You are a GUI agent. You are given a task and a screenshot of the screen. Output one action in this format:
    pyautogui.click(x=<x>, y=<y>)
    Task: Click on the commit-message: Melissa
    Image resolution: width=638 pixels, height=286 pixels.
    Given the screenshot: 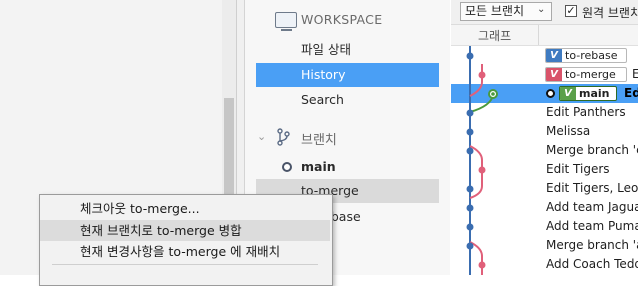 What is the action you would take?
    pyautogui.click(x=568, y=131)
    